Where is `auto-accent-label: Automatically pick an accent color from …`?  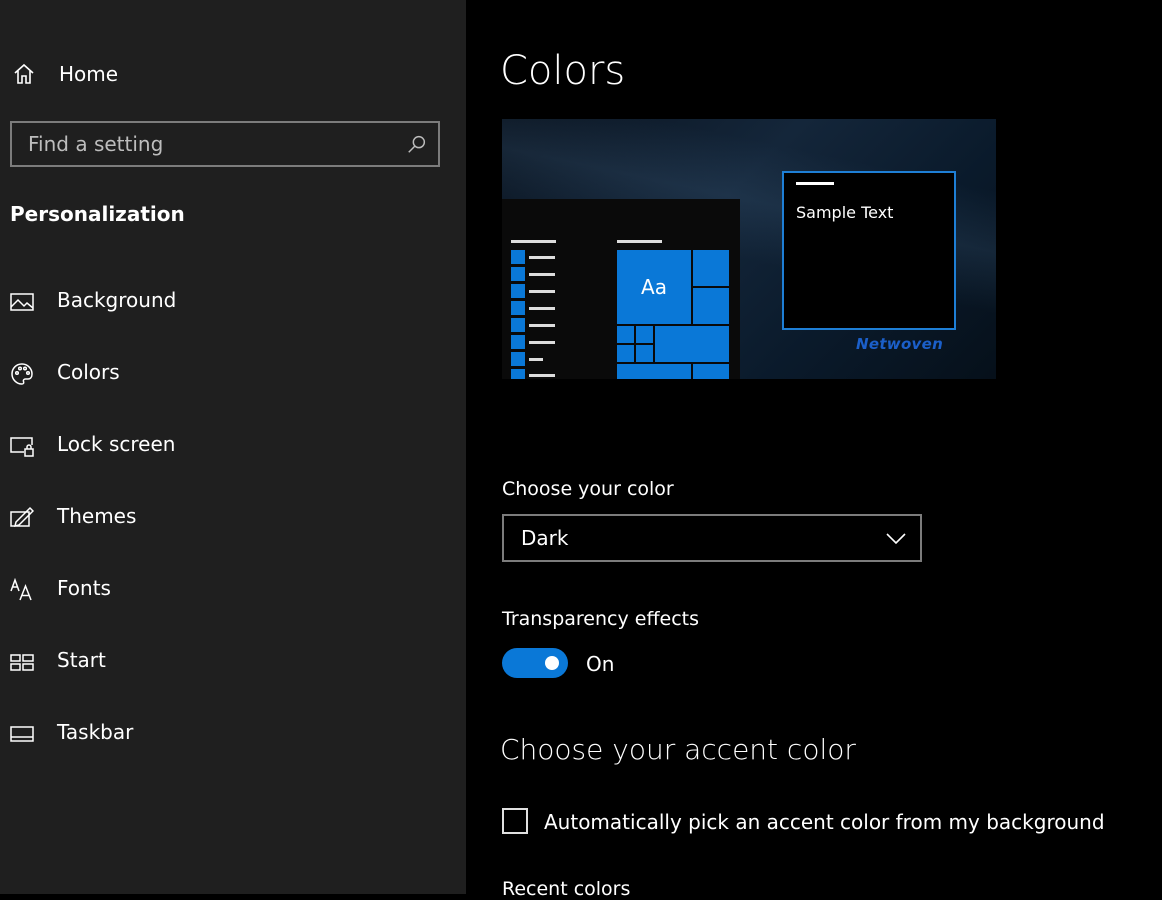
auto-accent-label: Automatically pick an accent color from … is located at coordinates (824, 822).